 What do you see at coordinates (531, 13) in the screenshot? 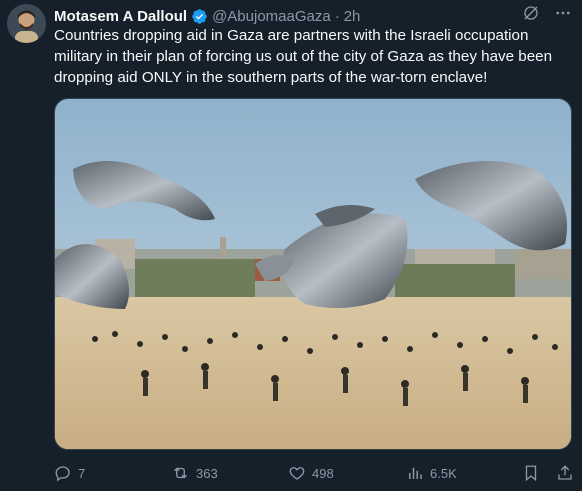
I see `grok-icon` at bounding box center [531, 13].